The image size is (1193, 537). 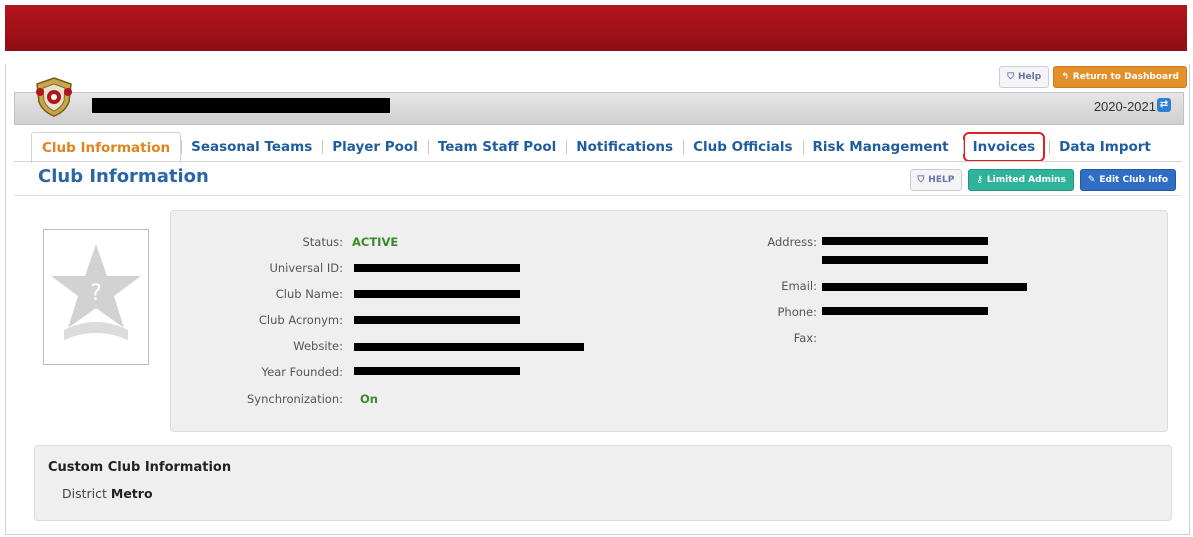 I want to click on custom-club-info-panel: Custom Club Information District Metro, so click(x=603, y=483).